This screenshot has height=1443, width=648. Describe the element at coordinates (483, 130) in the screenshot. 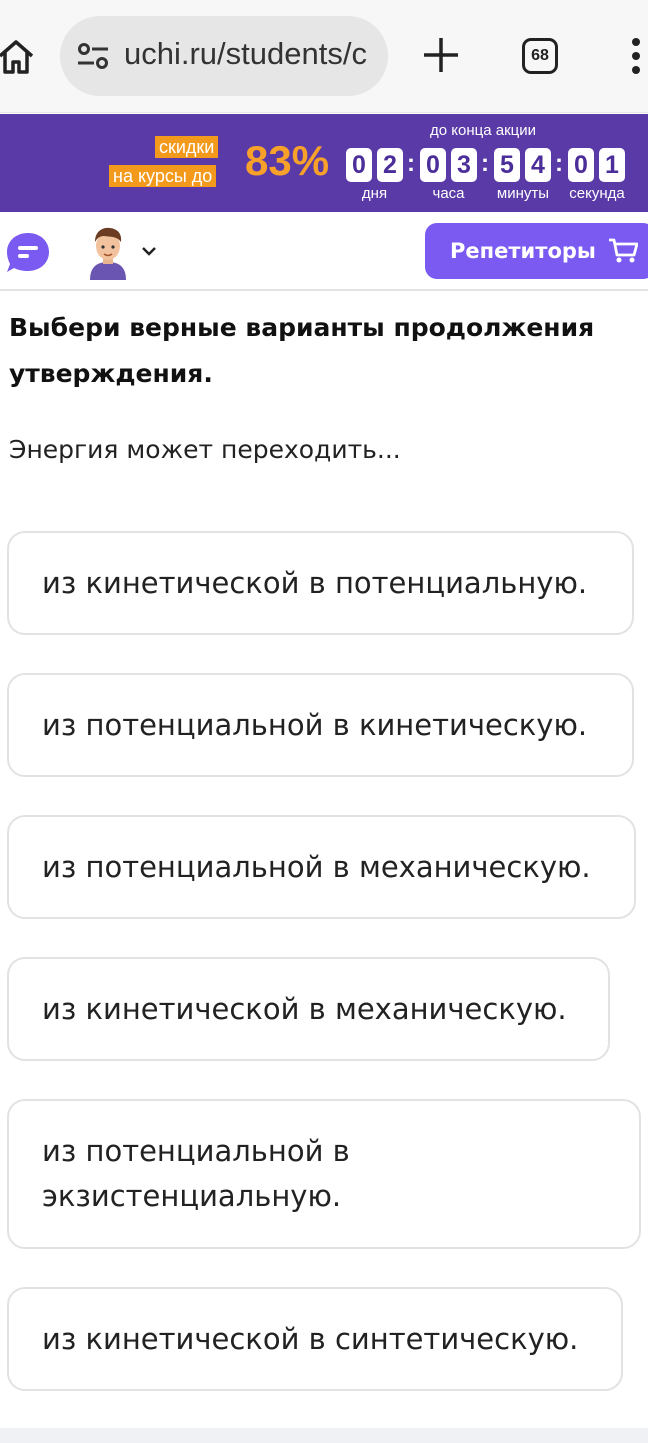

I see `promo-countdown-label: до конца акции` at that location.